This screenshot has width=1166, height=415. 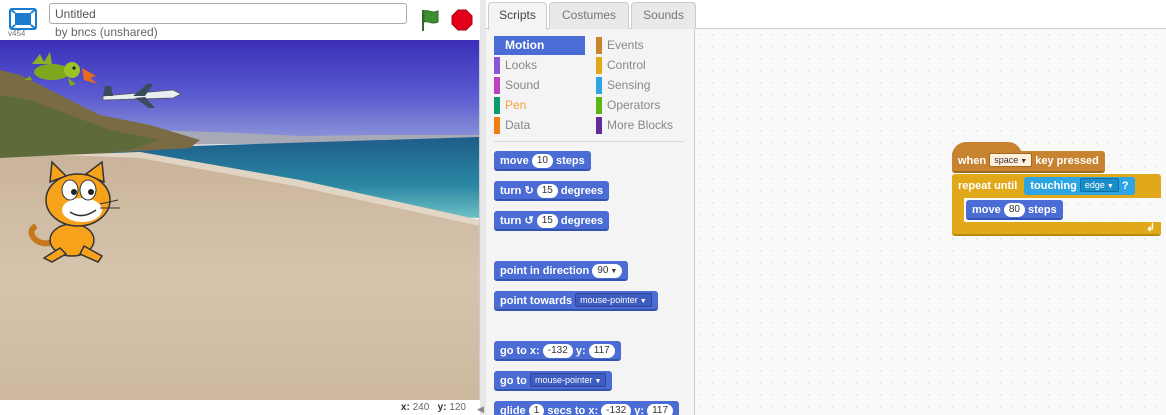 I want to click on block-point-in-direction: point in direction 90 ▼, so click(x=561, y=271).